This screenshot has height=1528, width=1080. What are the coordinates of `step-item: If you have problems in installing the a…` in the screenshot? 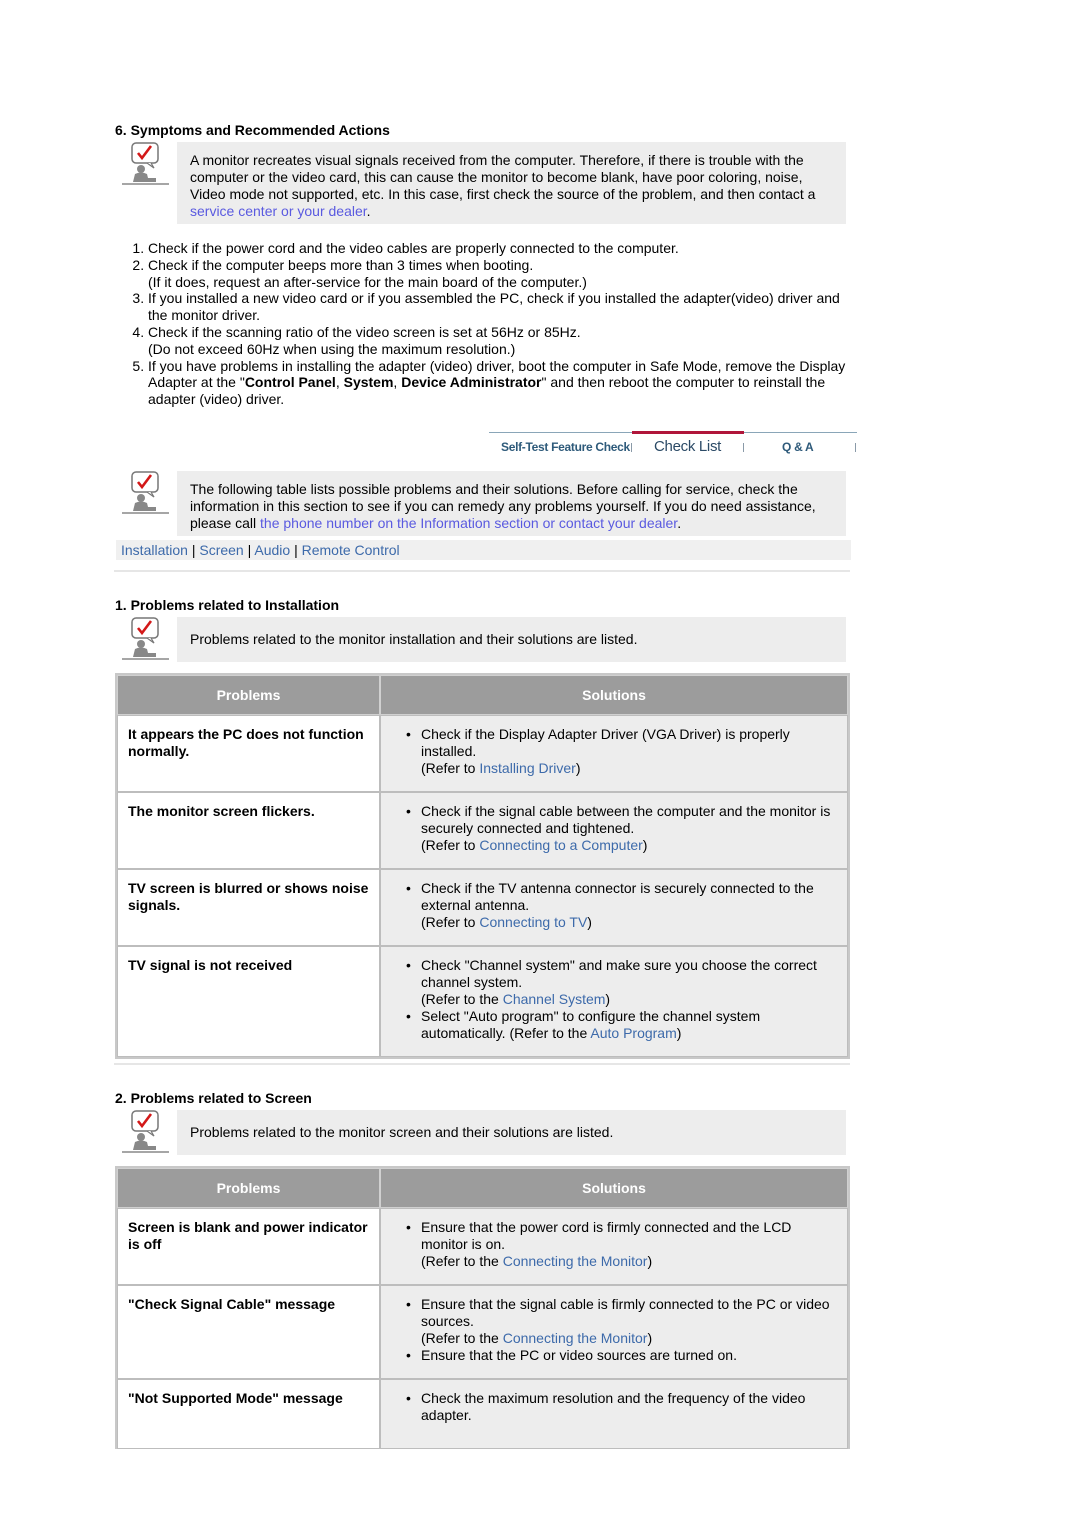 It's located at (498, 383).